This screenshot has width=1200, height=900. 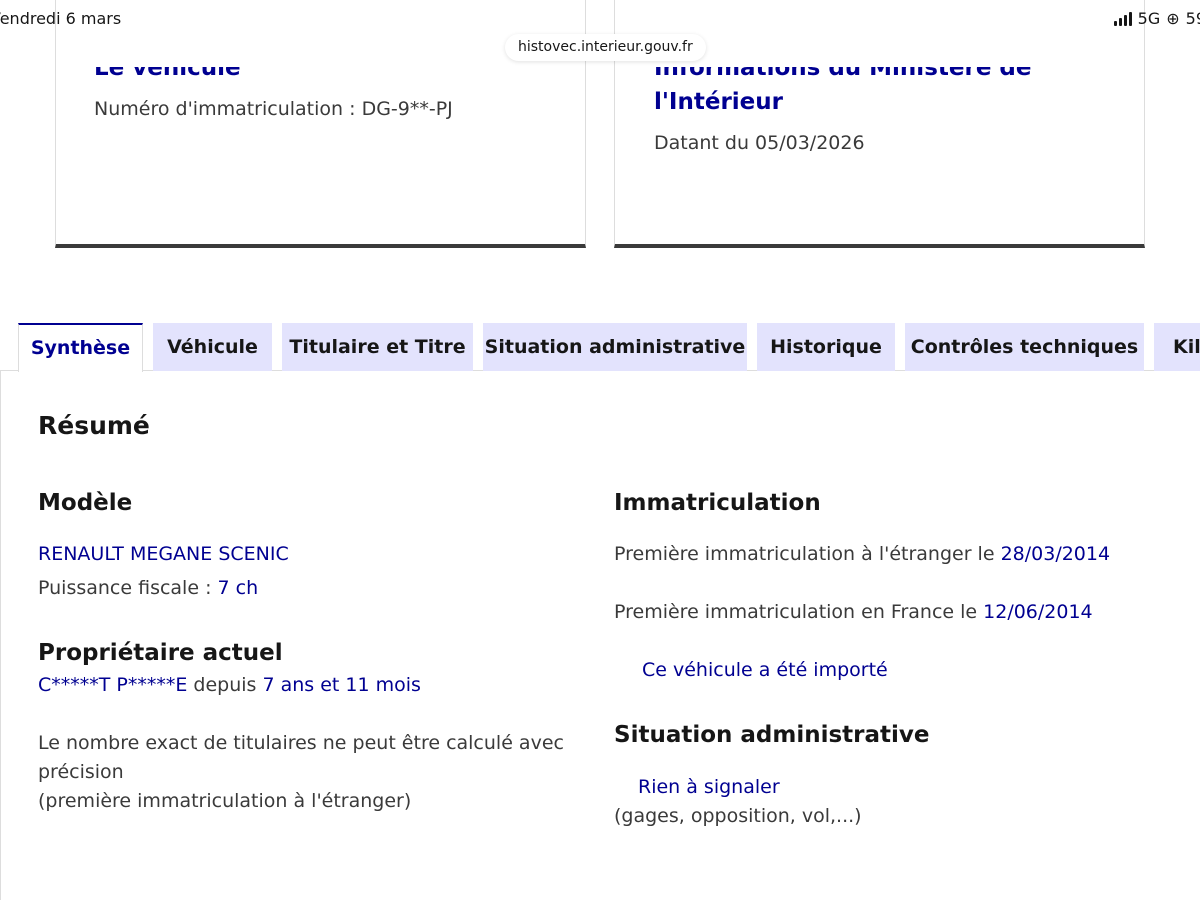 I want to click on owner-heading: Propriétaire actuel, so click(x=160, y=653).